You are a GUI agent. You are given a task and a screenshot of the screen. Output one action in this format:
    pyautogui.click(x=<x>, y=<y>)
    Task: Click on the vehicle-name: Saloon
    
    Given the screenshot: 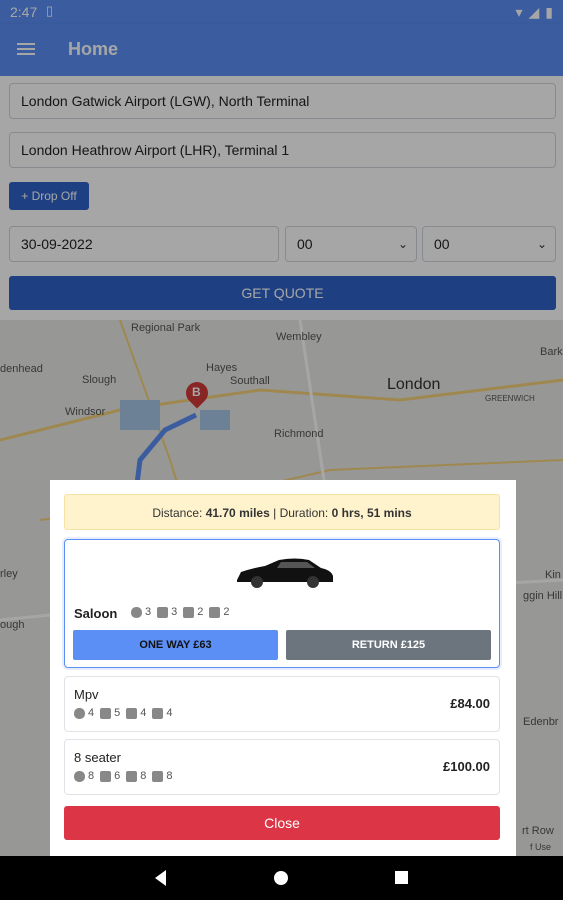 What is the action you would take?
    pyautogui.click(x=96, y=613)
    